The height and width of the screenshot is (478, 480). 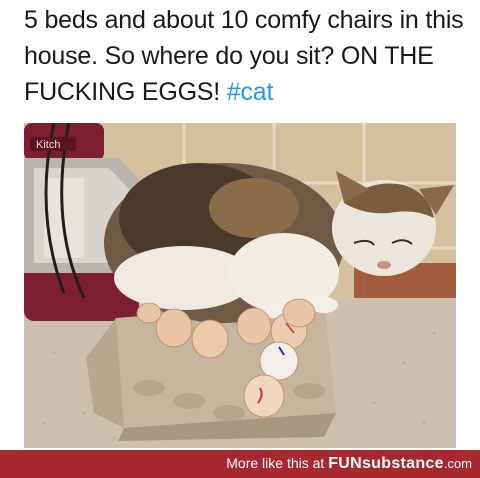 I want to click on brand-domain: .com, so click(x=457, y=463).